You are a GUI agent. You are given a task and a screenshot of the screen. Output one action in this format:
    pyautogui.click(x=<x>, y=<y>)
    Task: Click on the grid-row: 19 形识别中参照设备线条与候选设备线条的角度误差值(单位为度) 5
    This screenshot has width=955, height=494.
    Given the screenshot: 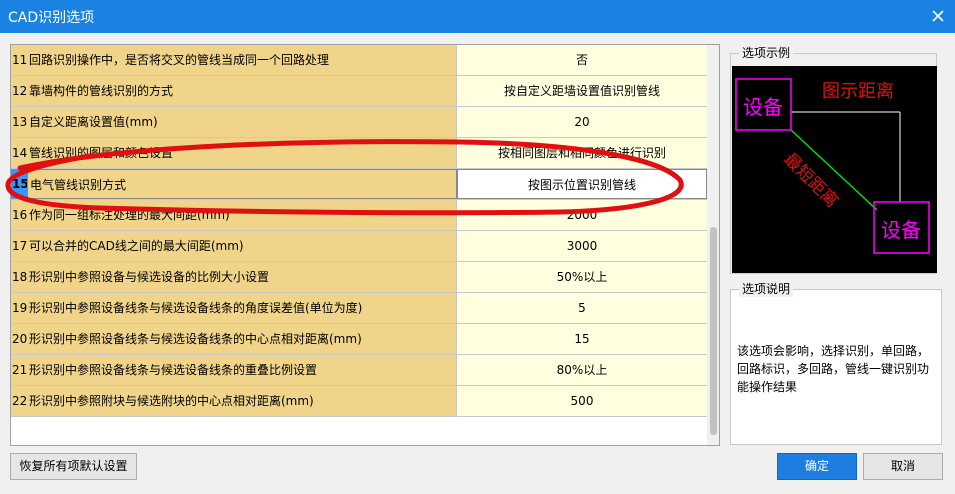 What is the action you would take?
    pyautogui.click(x=359, y=308)
    